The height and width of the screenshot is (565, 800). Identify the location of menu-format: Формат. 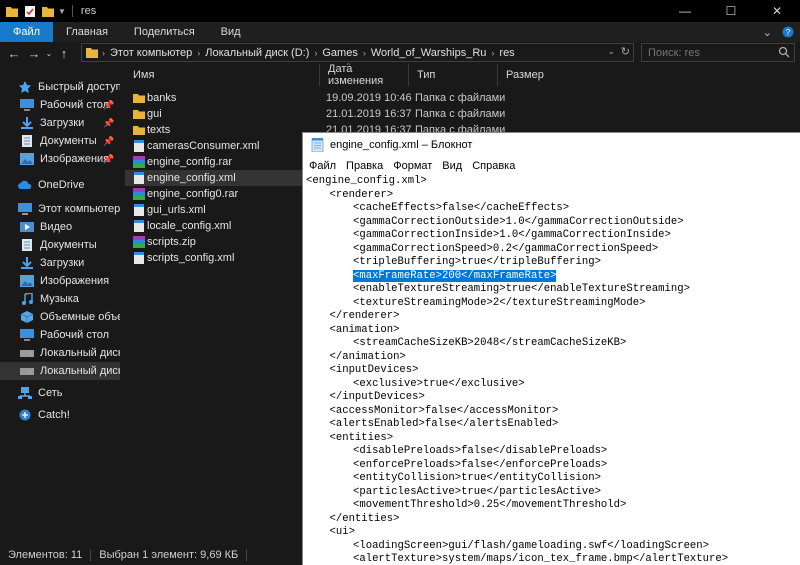
(412, 166).